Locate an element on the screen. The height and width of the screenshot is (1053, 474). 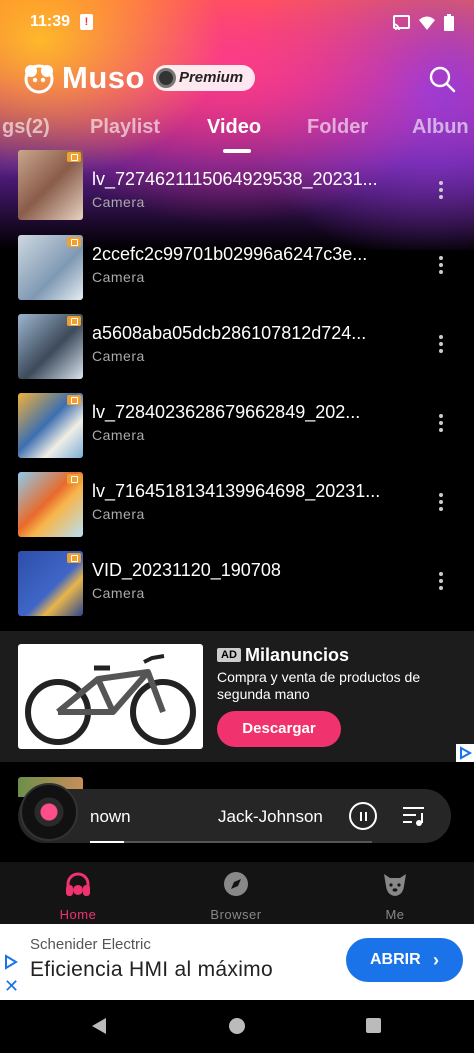
banner-open-button: ABRIR › is located at coordinates (404, 960).